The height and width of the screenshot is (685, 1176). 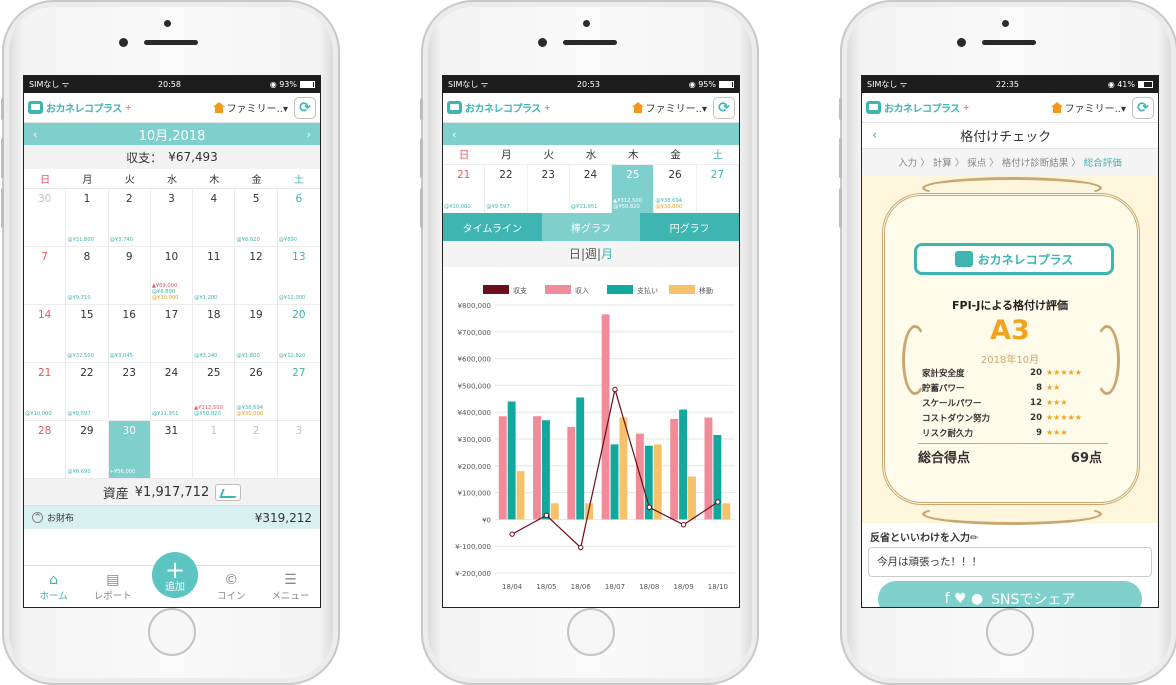 What do you see at coordinates (172, 334) in the screenshot?
I see `calendar-day: 17` at bounding box center [172, 334].